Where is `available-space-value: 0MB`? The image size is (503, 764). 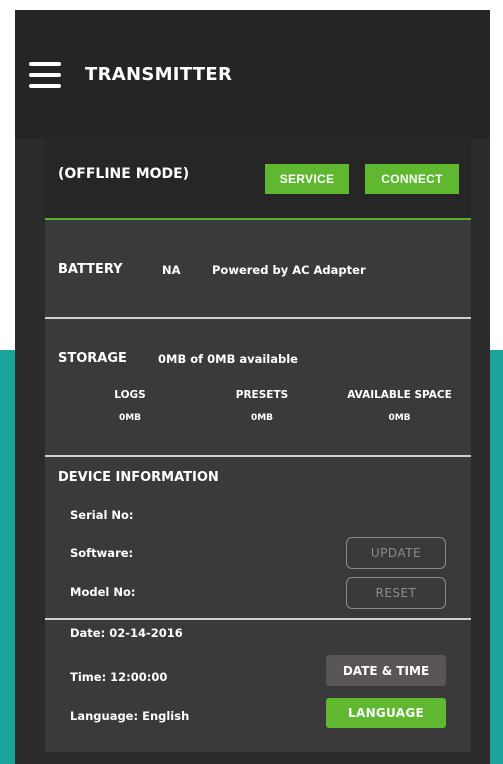 available-space-value: 0MB is located at coordinates (399, 418).